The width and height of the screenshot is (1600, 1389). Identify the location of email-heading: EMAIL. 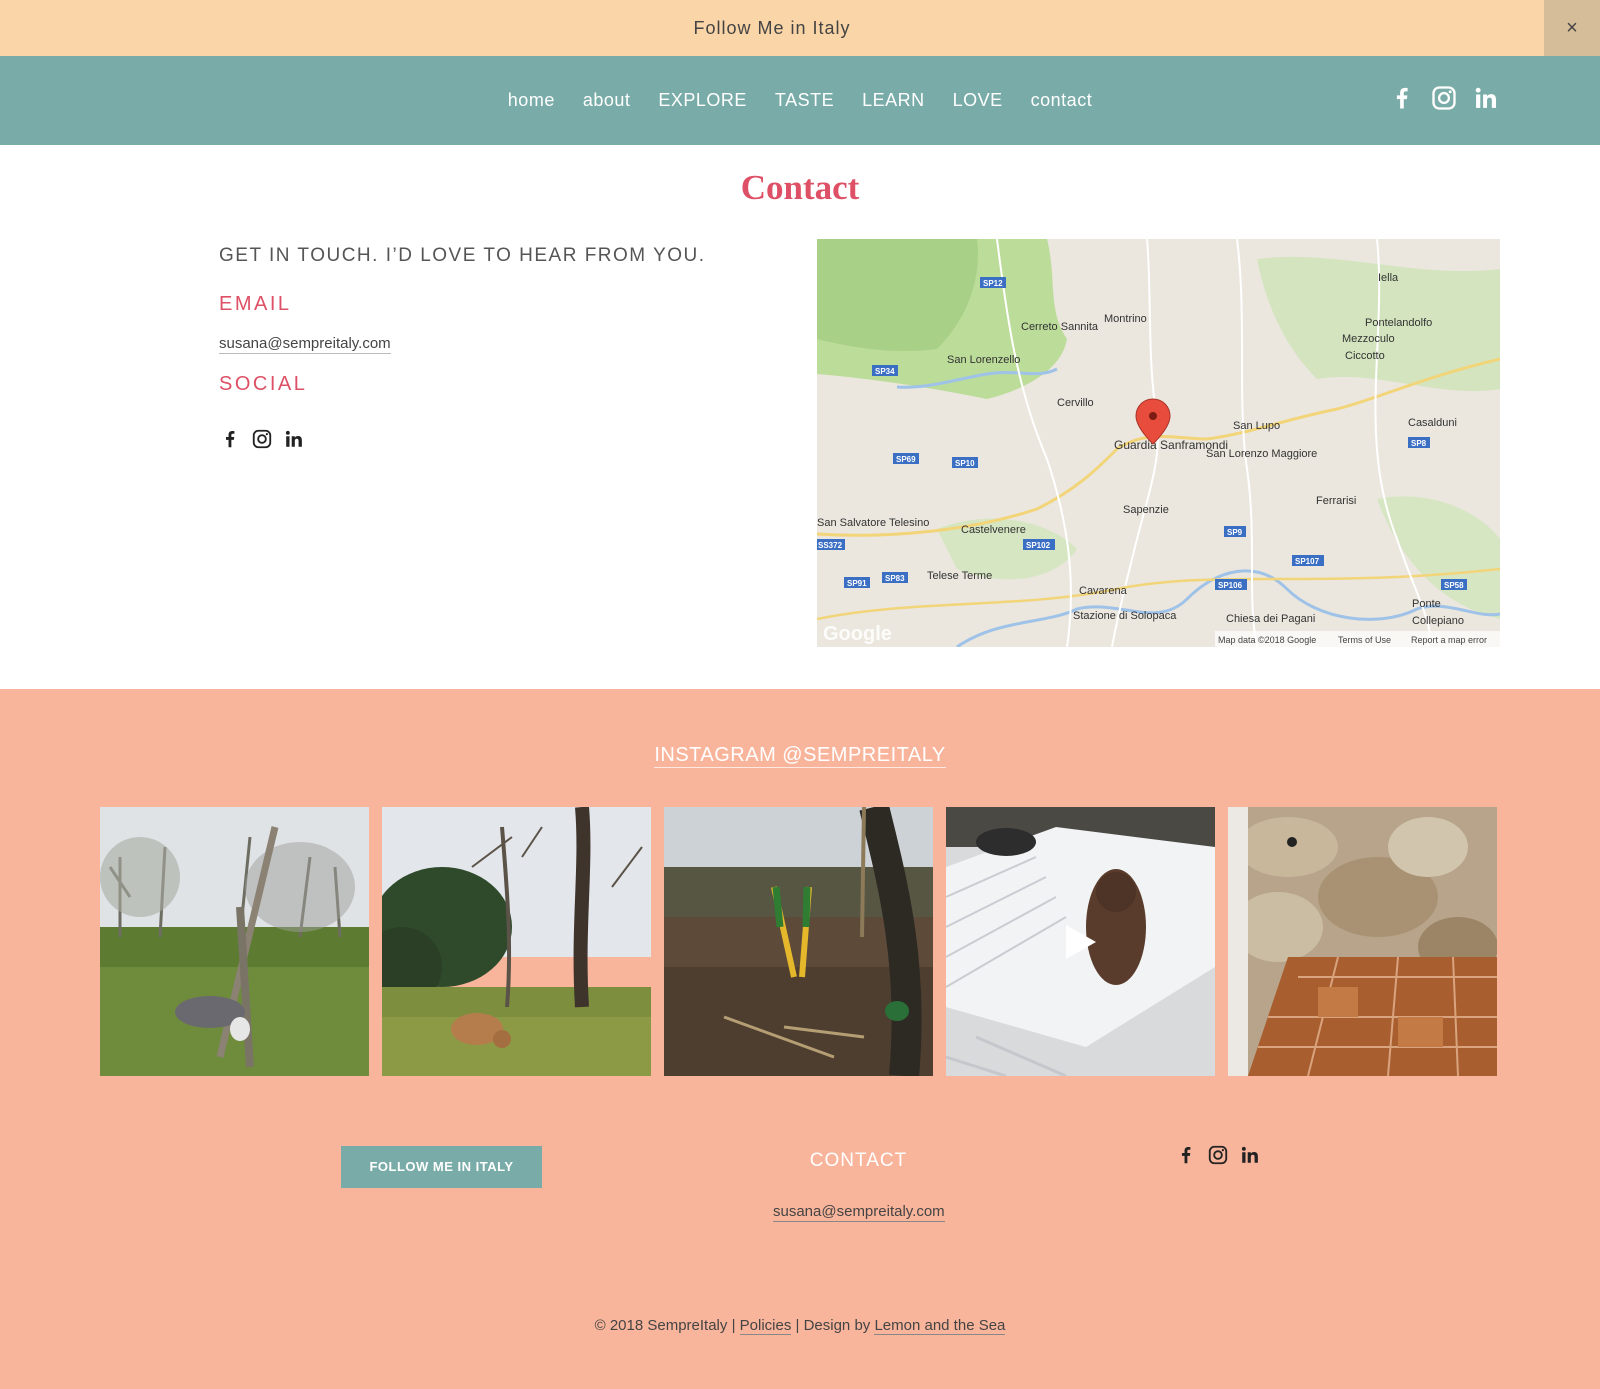
(255, 304).